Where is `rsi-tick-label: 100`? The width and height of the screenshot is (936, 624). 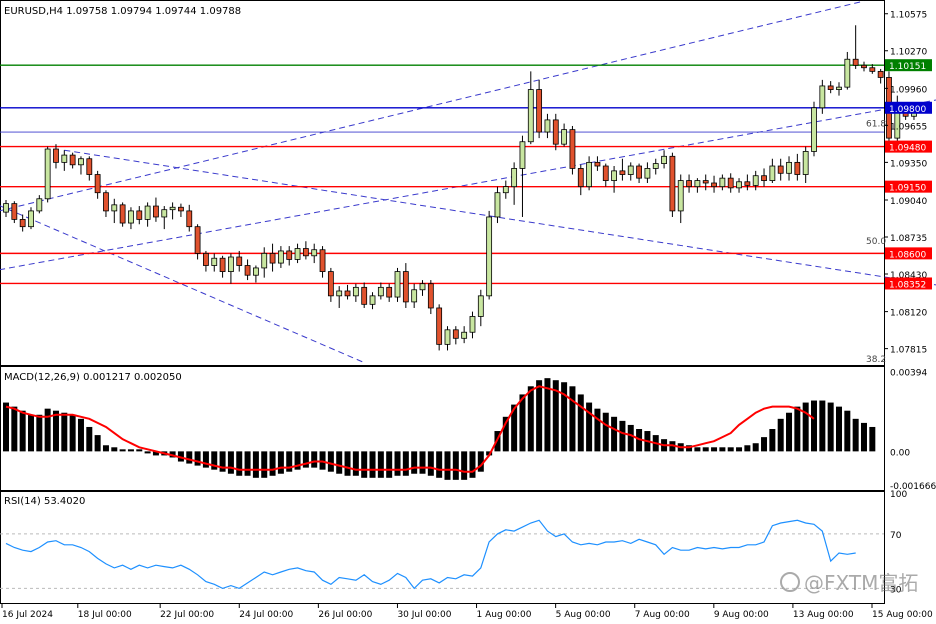
rsi-tick-label: 100 is located at coordinates (898, 495).